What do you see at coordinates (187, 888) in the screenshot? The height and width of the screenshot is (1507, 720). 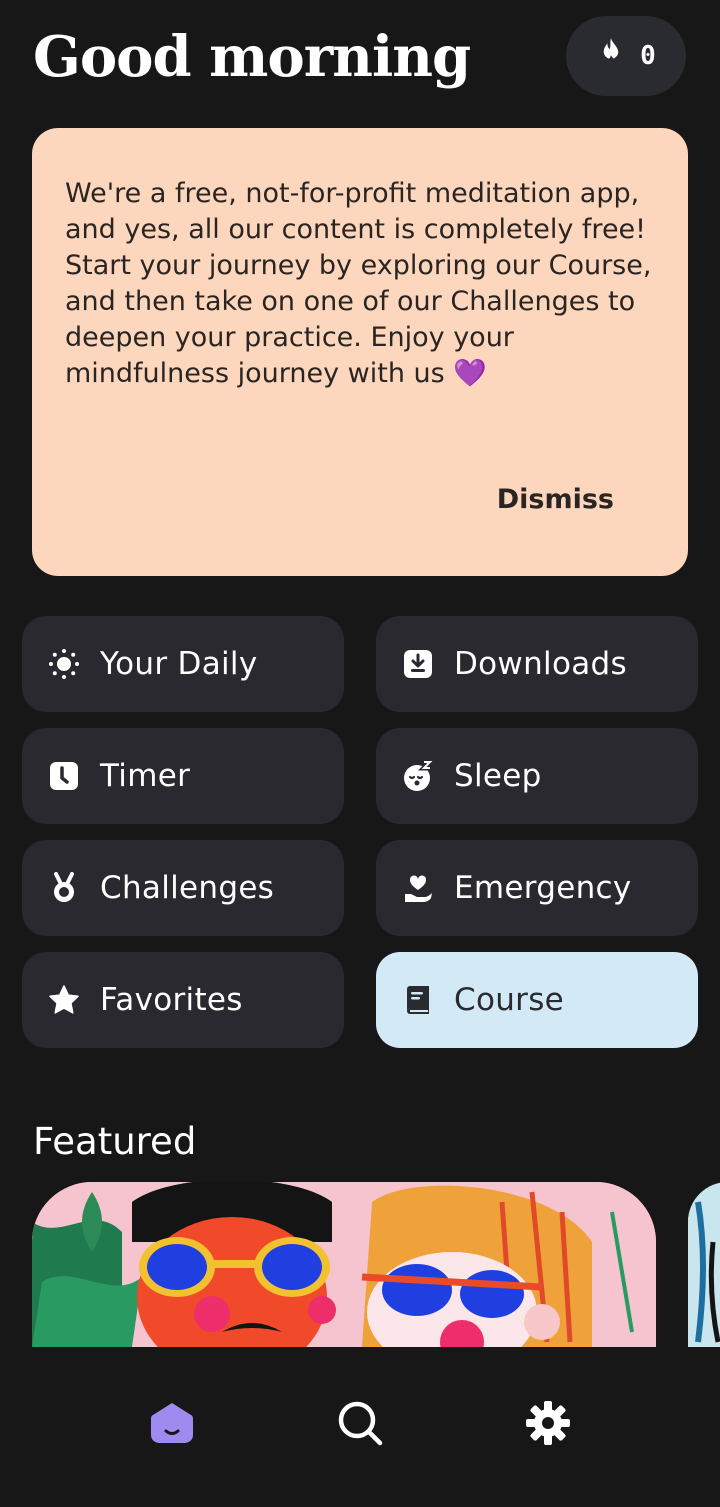 I see `tile-label: Challenges` at bounding box center [187, 888].